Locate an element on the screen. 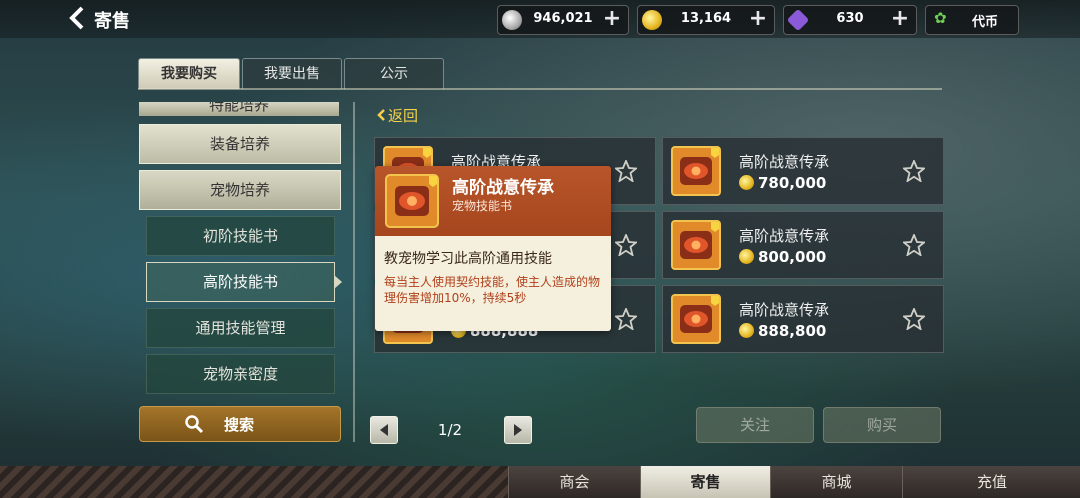 The height and width of the screenshot is (498, 1080). prev-page-button is located at coordinates (384, 430).